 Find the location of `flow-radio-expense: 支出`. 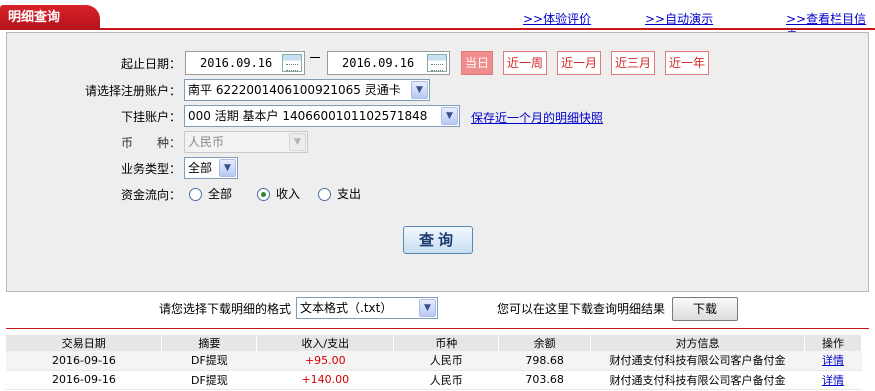

flow-radio-expense: 支出 is located at coordinates (339, 194).